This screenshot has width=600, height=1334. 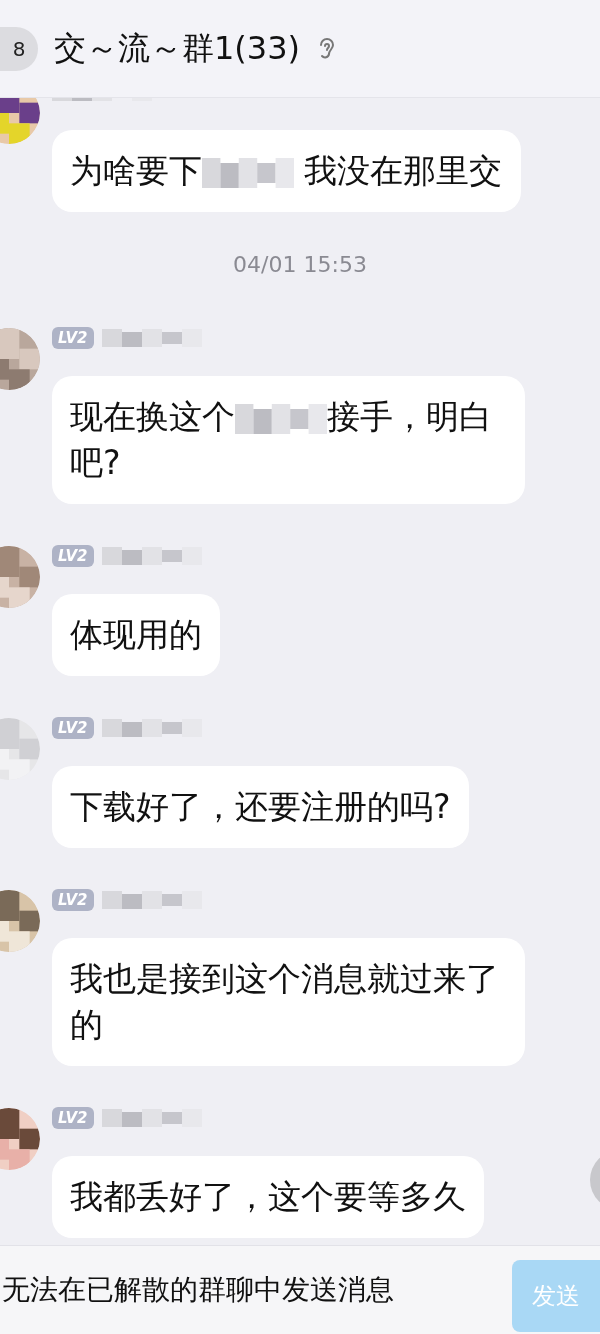 I want to click on disabled-notice: 无法在已解散的群聊中发送消息, so click(x=198, y=1290).